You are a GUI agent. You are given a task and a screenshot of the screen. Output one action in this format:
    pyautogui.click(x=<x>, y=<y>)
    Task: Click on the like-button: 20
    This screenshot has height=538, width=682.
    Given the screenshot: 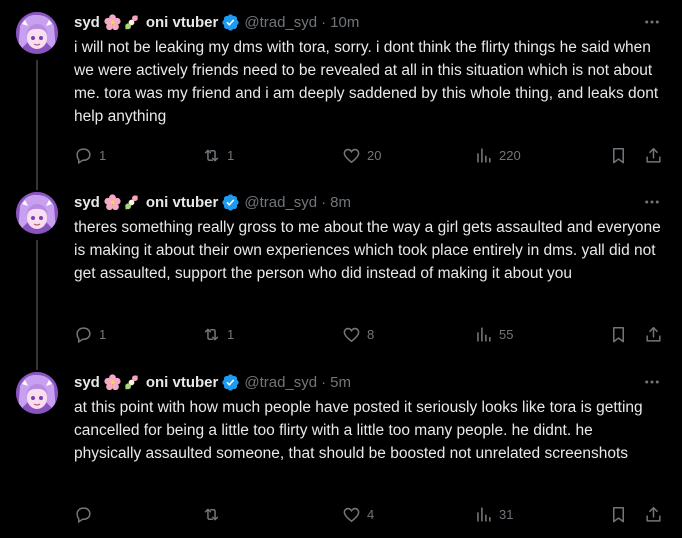 What is the action you would take?
    pyautogui.click(x=361, y=155)
    